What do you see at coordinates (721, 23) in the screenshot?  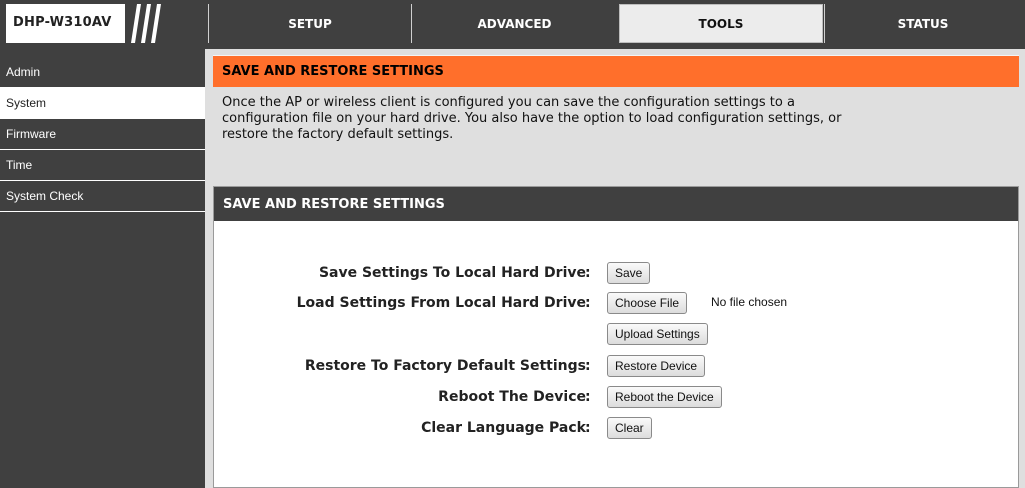 I see `tab-tools: TOOLS` at bounding box center [721, 23].